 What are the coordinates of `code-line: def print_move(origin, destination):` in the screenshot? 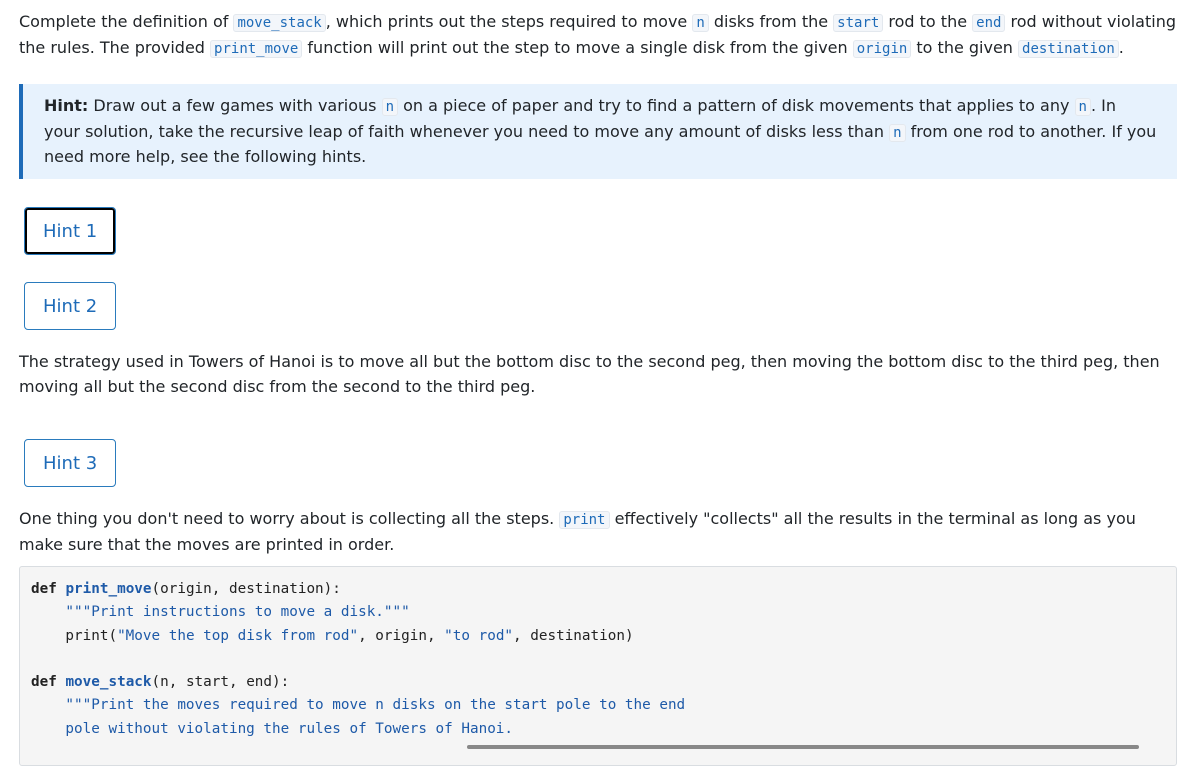 It's located at (186, 589).